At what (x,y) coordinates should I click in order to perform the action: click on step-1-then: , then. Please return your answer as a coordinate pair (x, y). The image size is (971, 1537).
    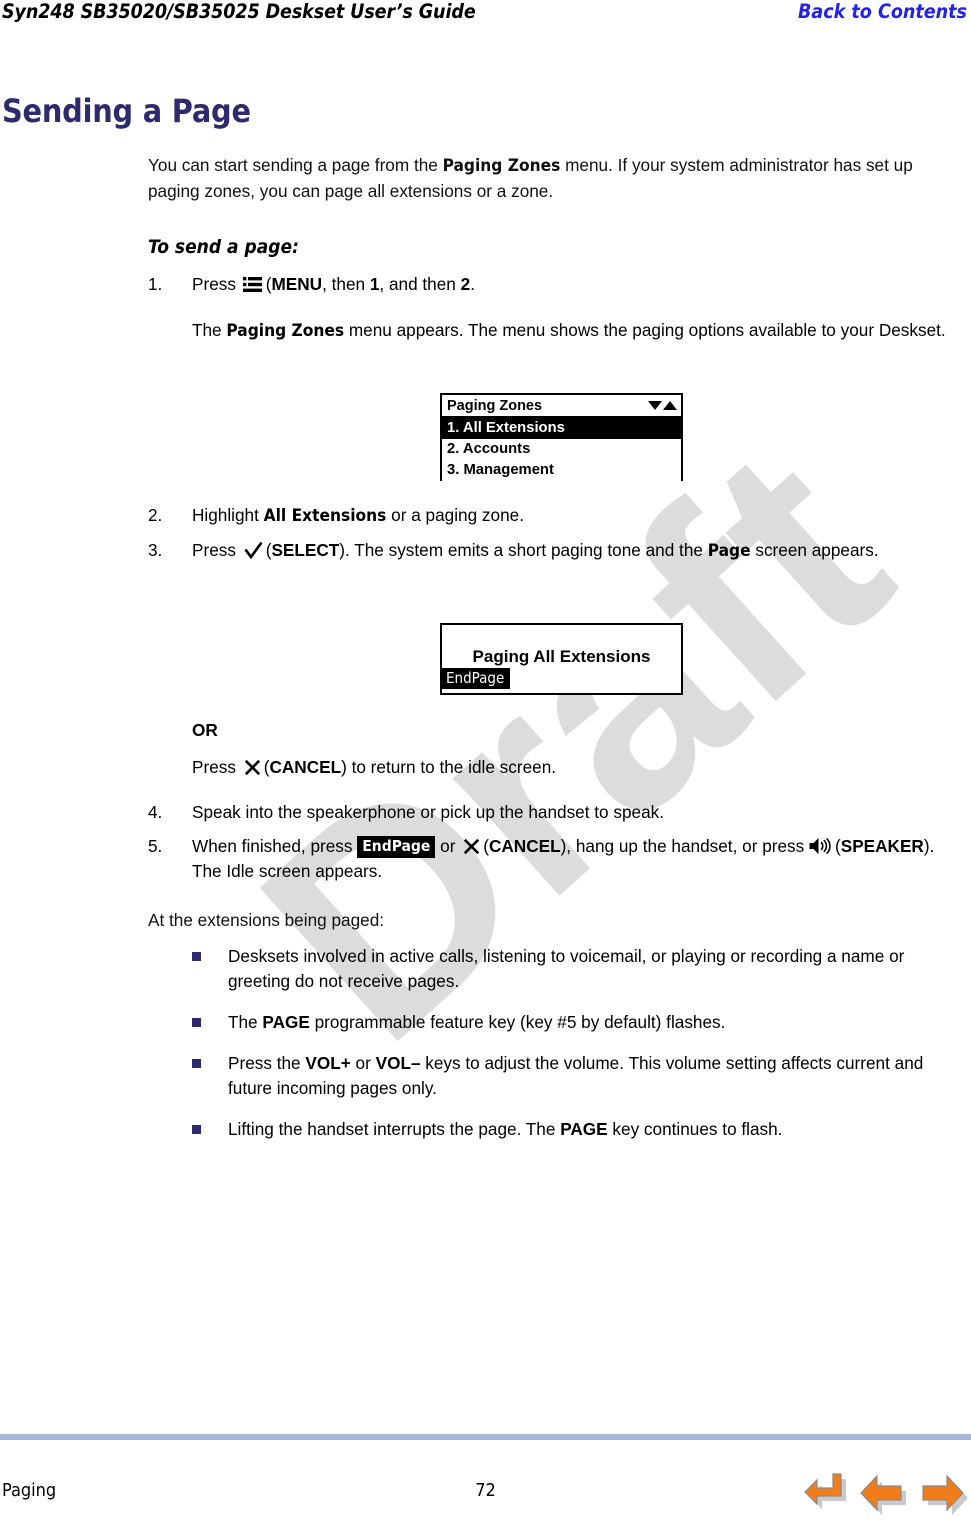
    Looking at the image, I should click on (346, 284).